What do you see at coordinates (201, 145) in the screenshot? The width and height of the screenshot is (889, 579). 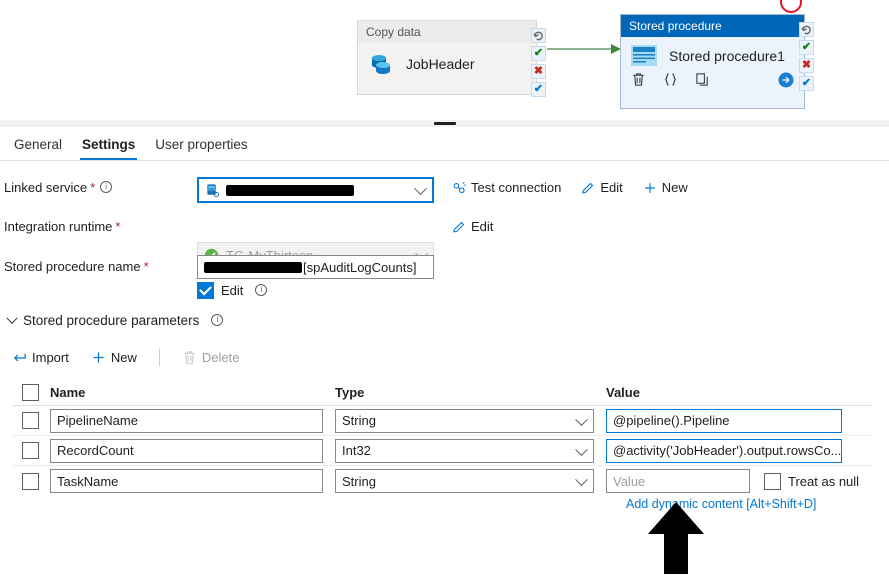 I see `tab-user-properties: User properties` at bounding box center [201, 145].